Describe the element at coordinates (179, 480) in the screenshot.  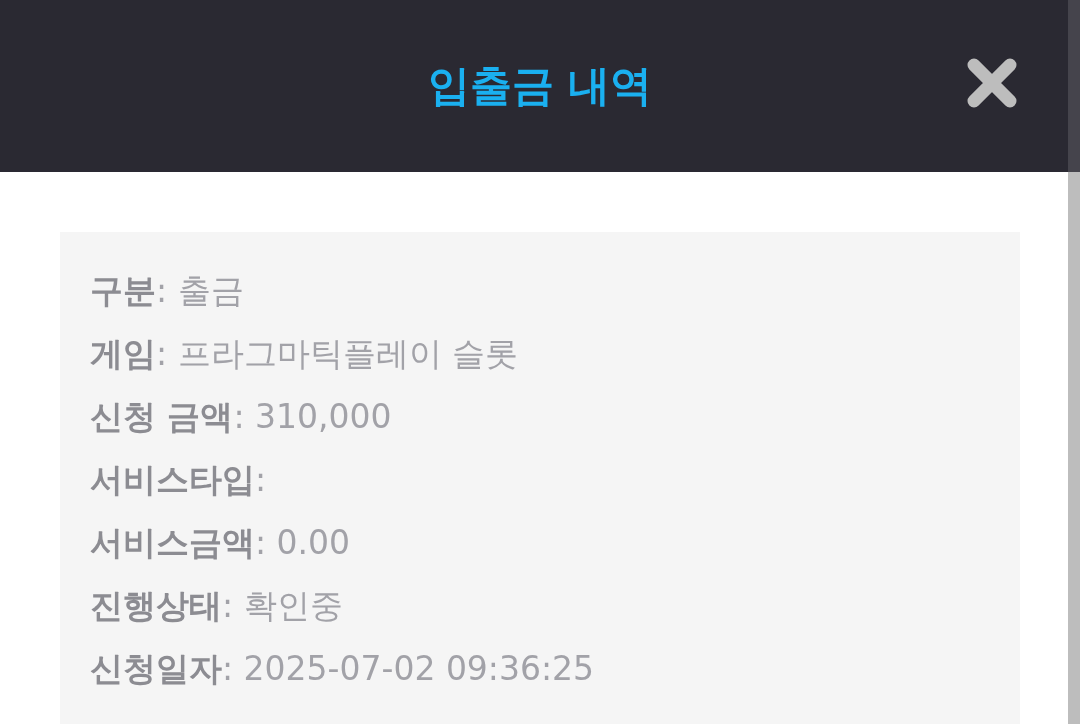
I see `detail-line: 서비스타입:` at that location.